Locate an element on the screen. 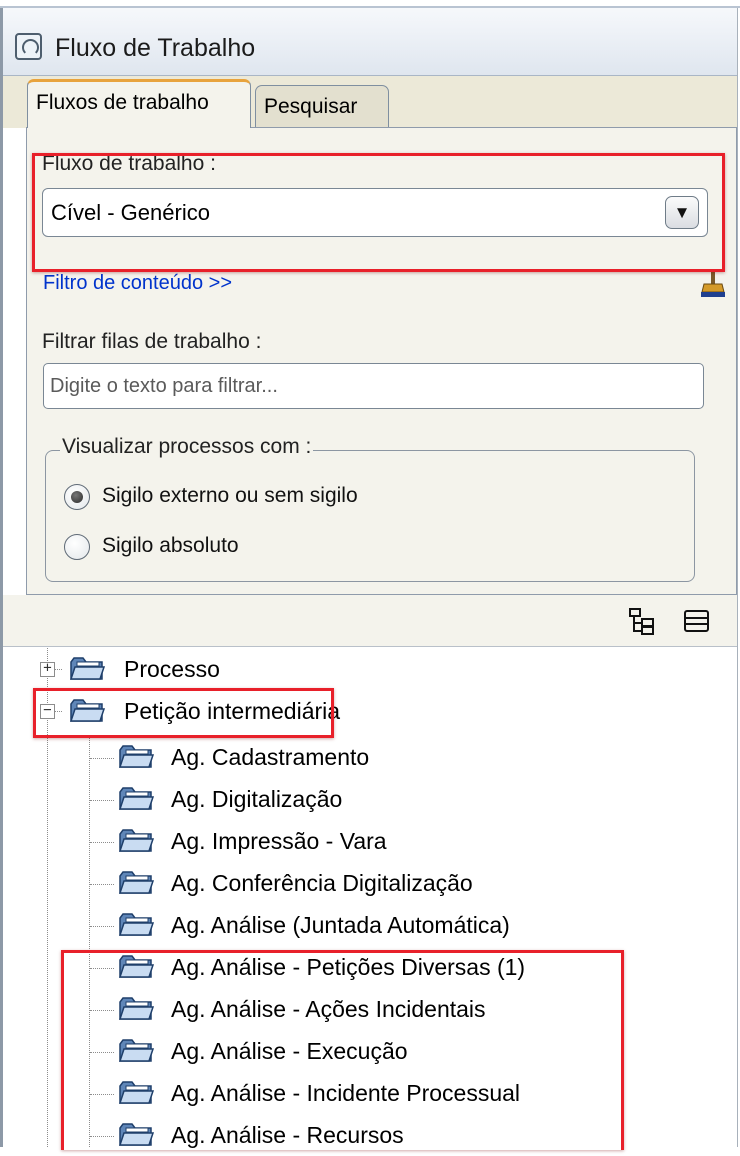 The width and height of the screenshot is (740, 1156). title-bar: Fluxo de Trabalho is located at coordinates (370, 42).